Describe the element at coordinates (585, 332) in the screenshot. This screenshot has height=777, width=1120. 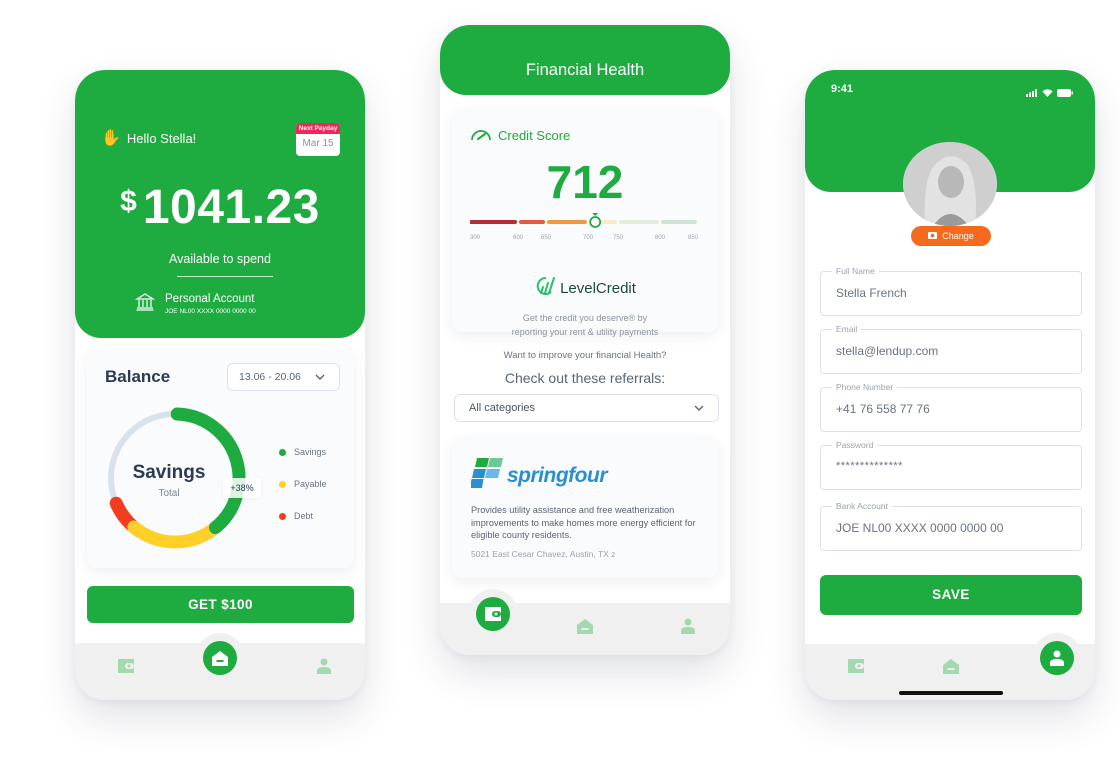
I see `tagline-line: reporting your rent & utility payments` at that location.